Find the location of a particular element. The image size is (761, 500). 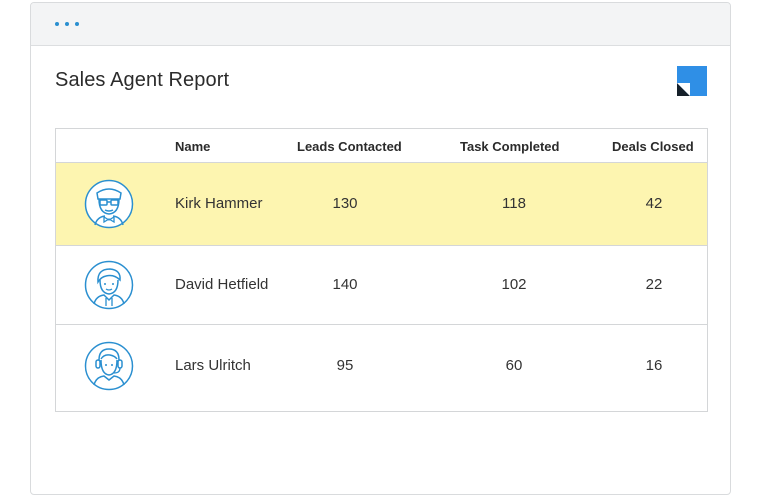

agent-name: Lars Ulritch is located at coordinates (213, 365).